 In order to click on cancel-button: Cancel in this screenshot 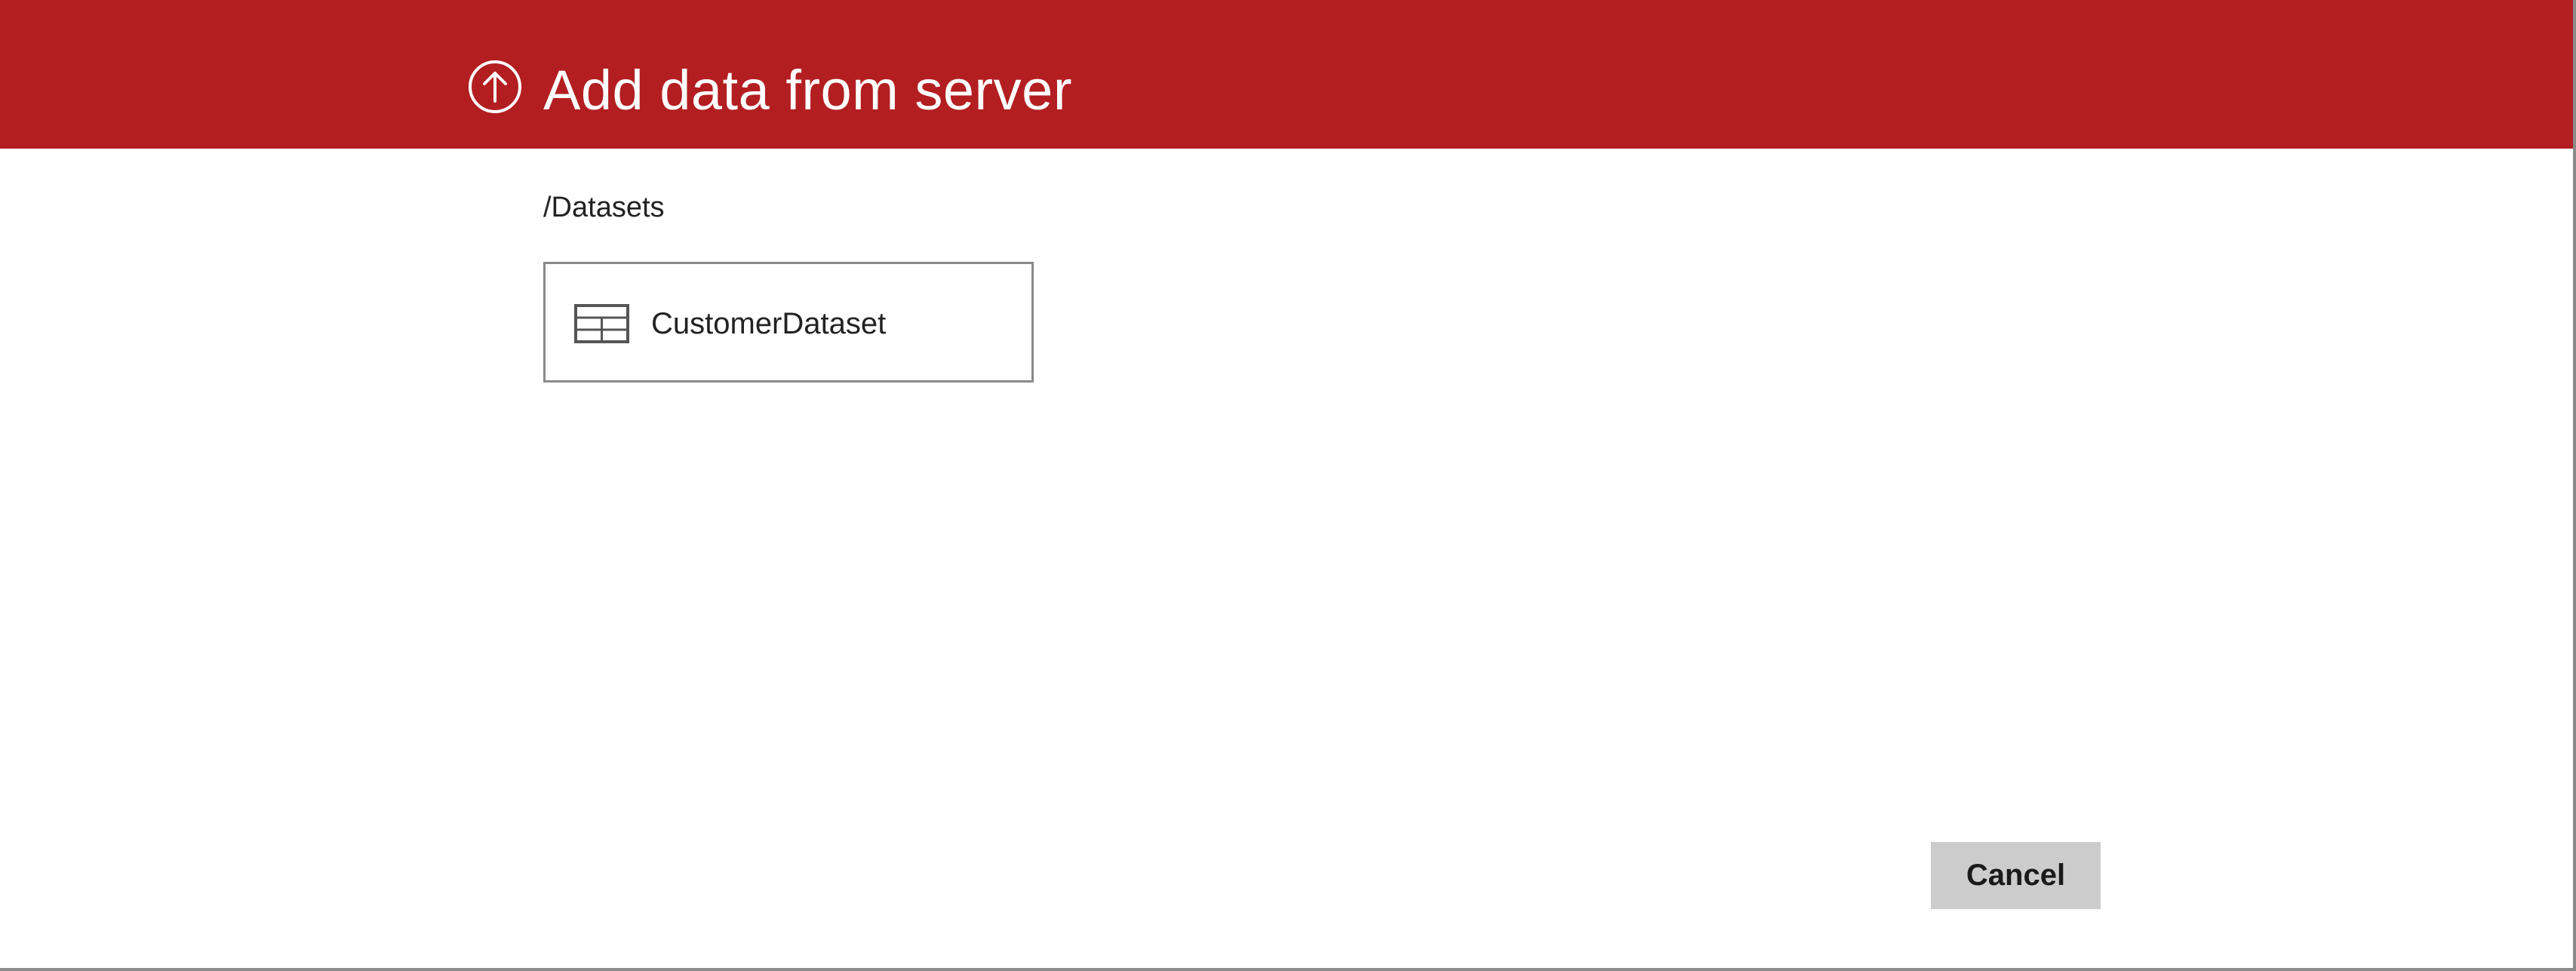, I will do `click(2016, 875)`.